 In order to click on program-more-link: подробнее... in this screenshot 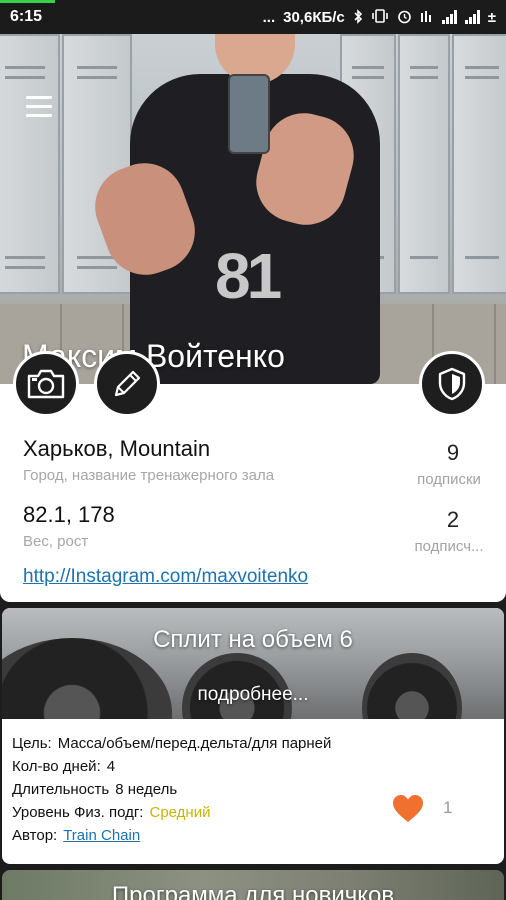, I will do `click(253, 695)`.